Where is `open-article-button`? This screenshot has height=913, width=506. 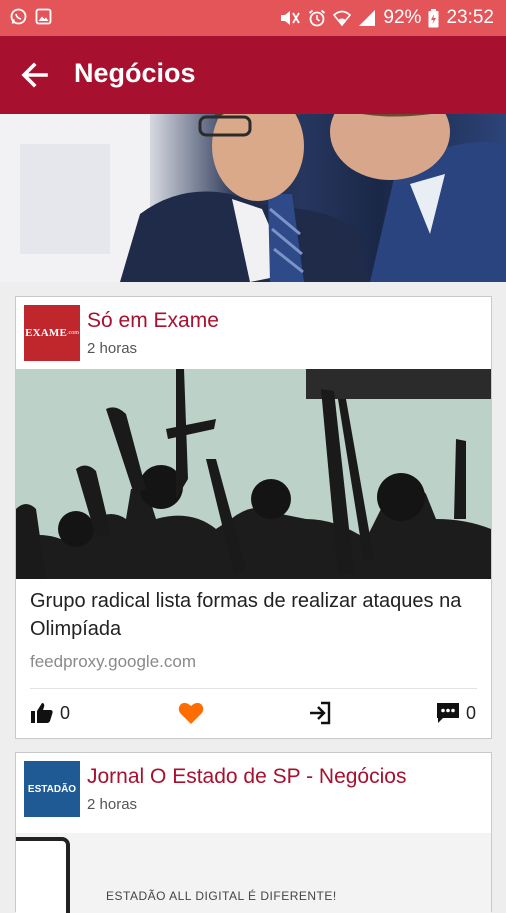 open-article-button is located at coordinates (320, 713).